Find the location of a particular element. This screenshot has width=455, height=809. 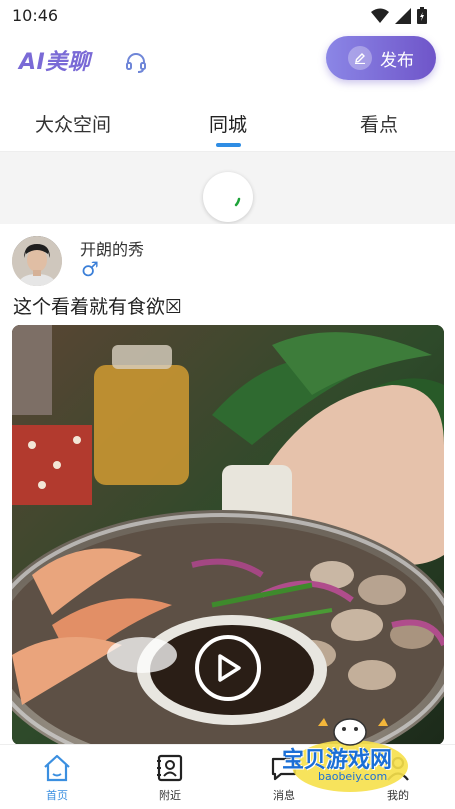

play-icon is located at coordinates (229, 668).